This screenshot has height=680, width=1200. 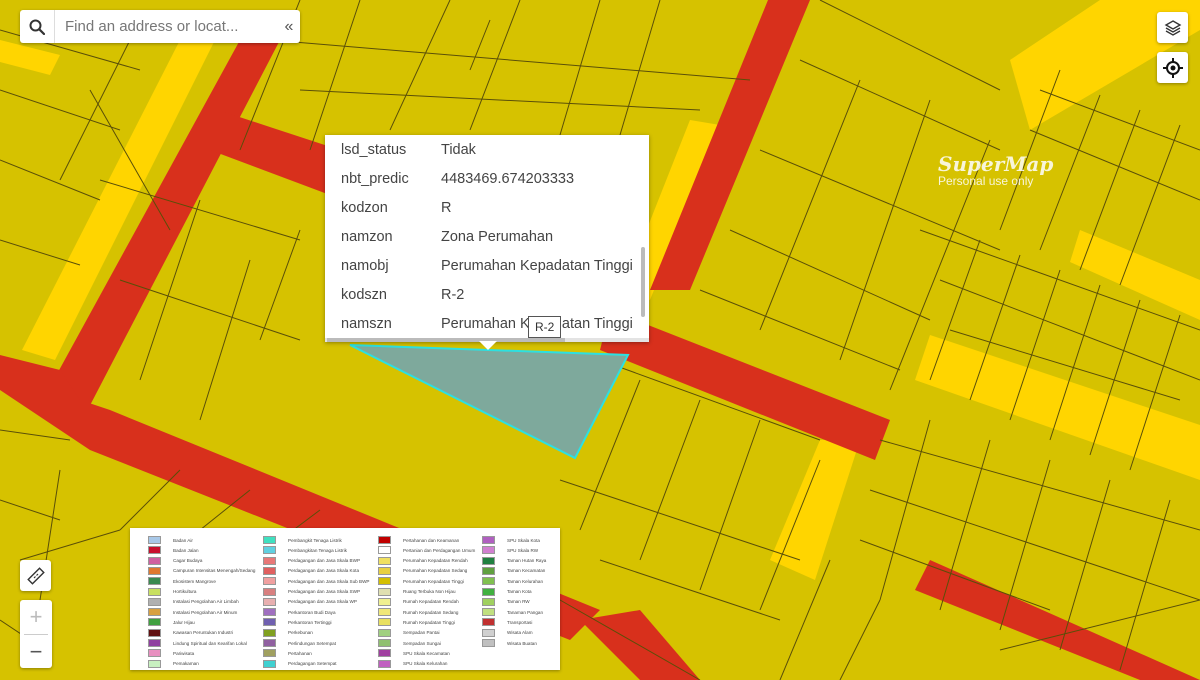 I want to click on popup-row: kodzon R, so click(x=487, y=207).